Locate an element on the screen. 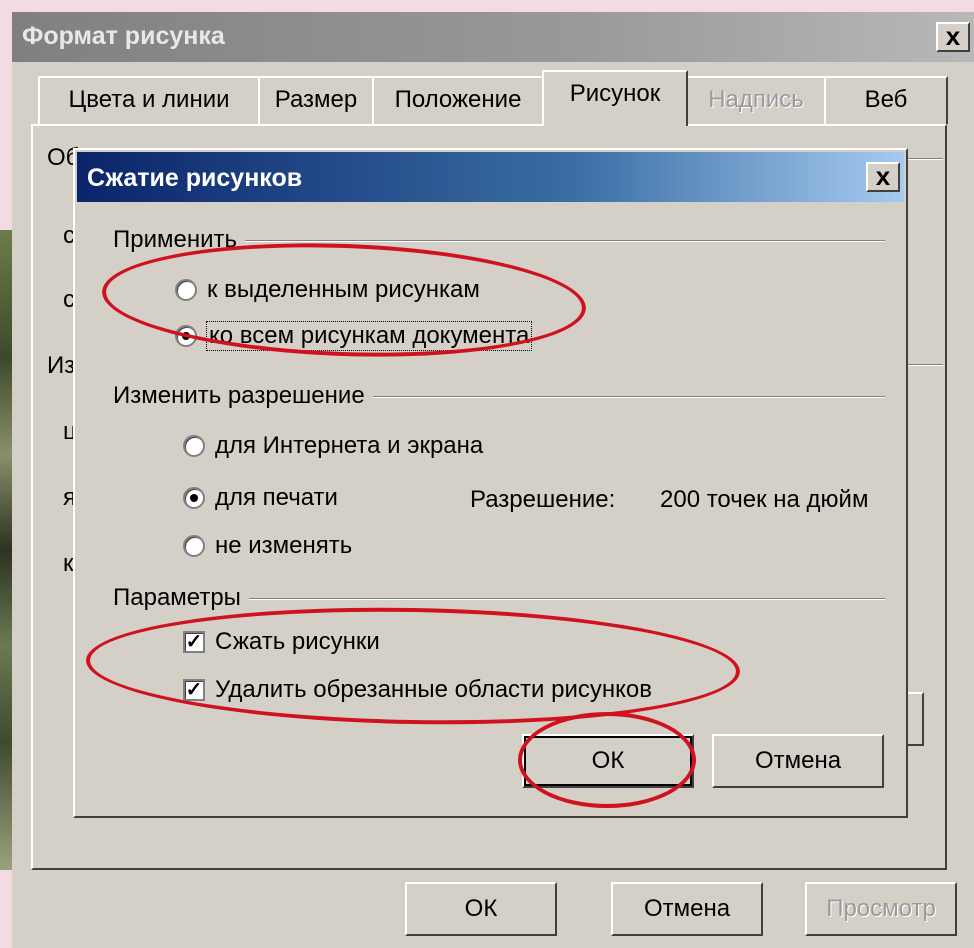 The width and height of the screenshot is (974, 948). option-label: для печати is located at coordinates (276, 497).